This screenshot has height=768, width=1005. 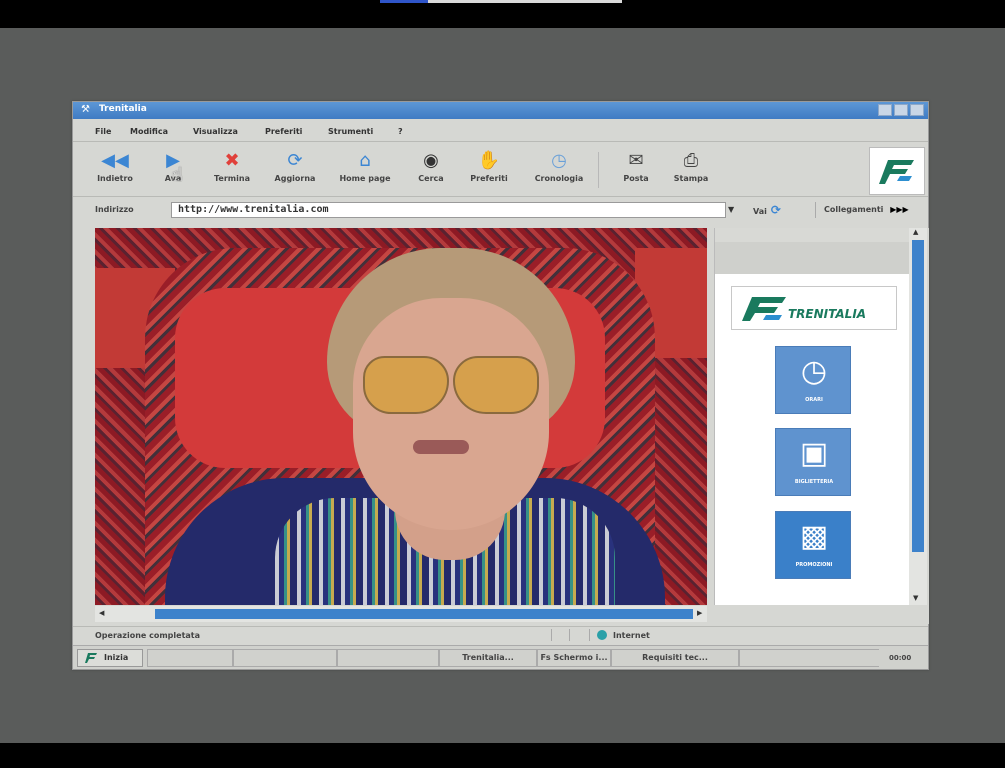 What do you see at coordinates (424, 614) in the screenshot?
I see `horizontal-scroll-thumb` at bounding box center [424, 614].